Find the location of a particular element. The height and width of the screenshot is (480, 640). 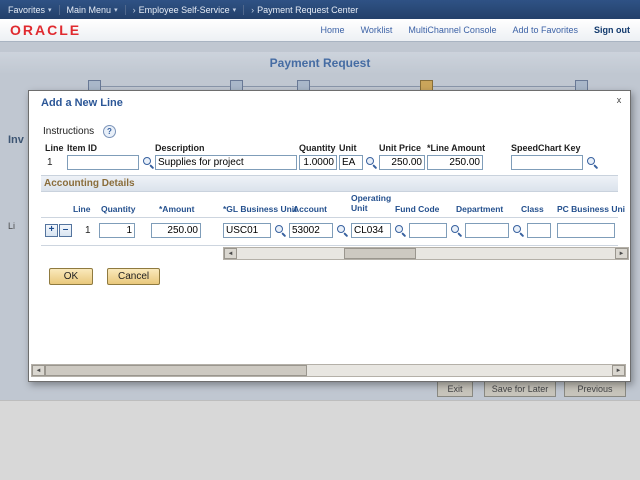

multichannel-console-link: MultiChannel Console is located at coordinates (452, 30).